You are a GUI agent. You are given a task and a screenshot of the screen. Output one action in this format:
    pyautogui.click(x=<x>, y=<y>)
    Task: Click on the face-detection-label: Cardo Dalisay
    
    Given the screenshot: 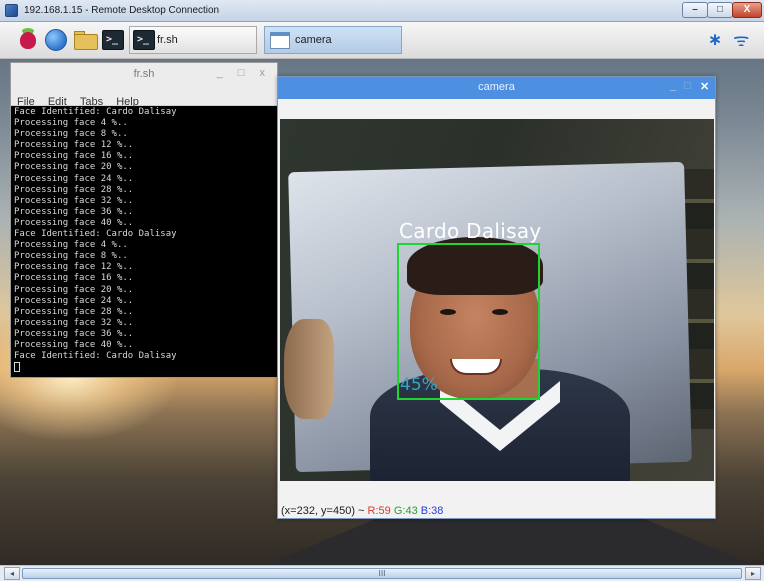 What is the action you would take?
    pyautogui.click(x=470, y=231)
    